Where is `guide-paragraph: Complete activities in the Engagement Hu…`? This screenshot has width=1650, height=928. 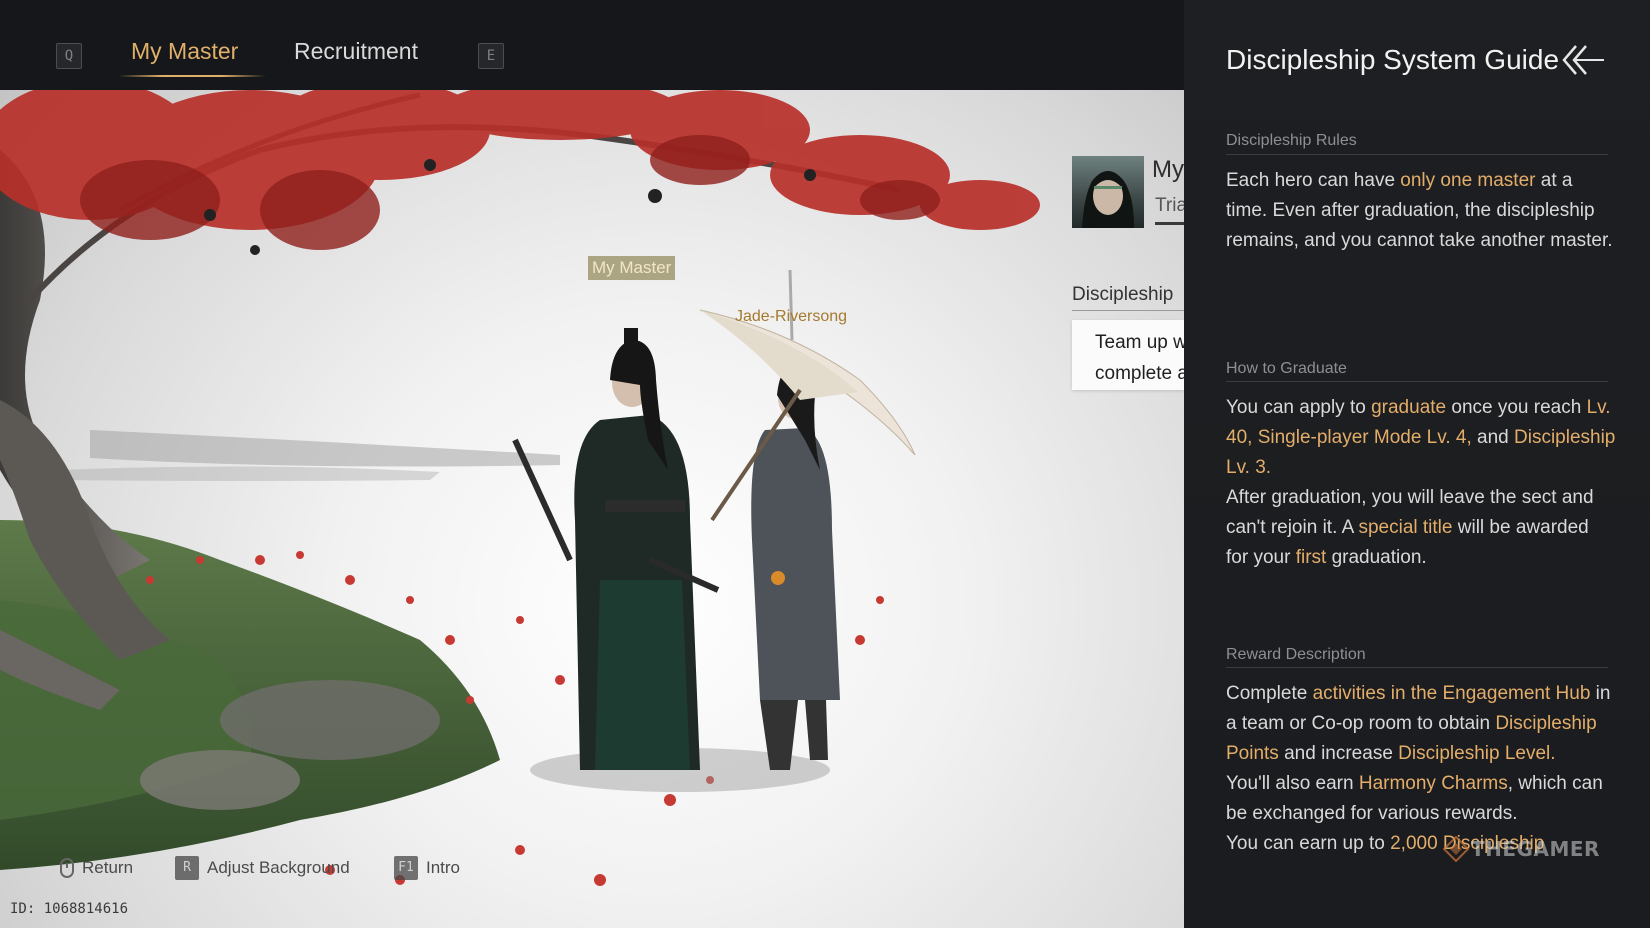
guide-paragraph: Complete activities in the Engagement Hu… is located at coordinates (1421, 724).